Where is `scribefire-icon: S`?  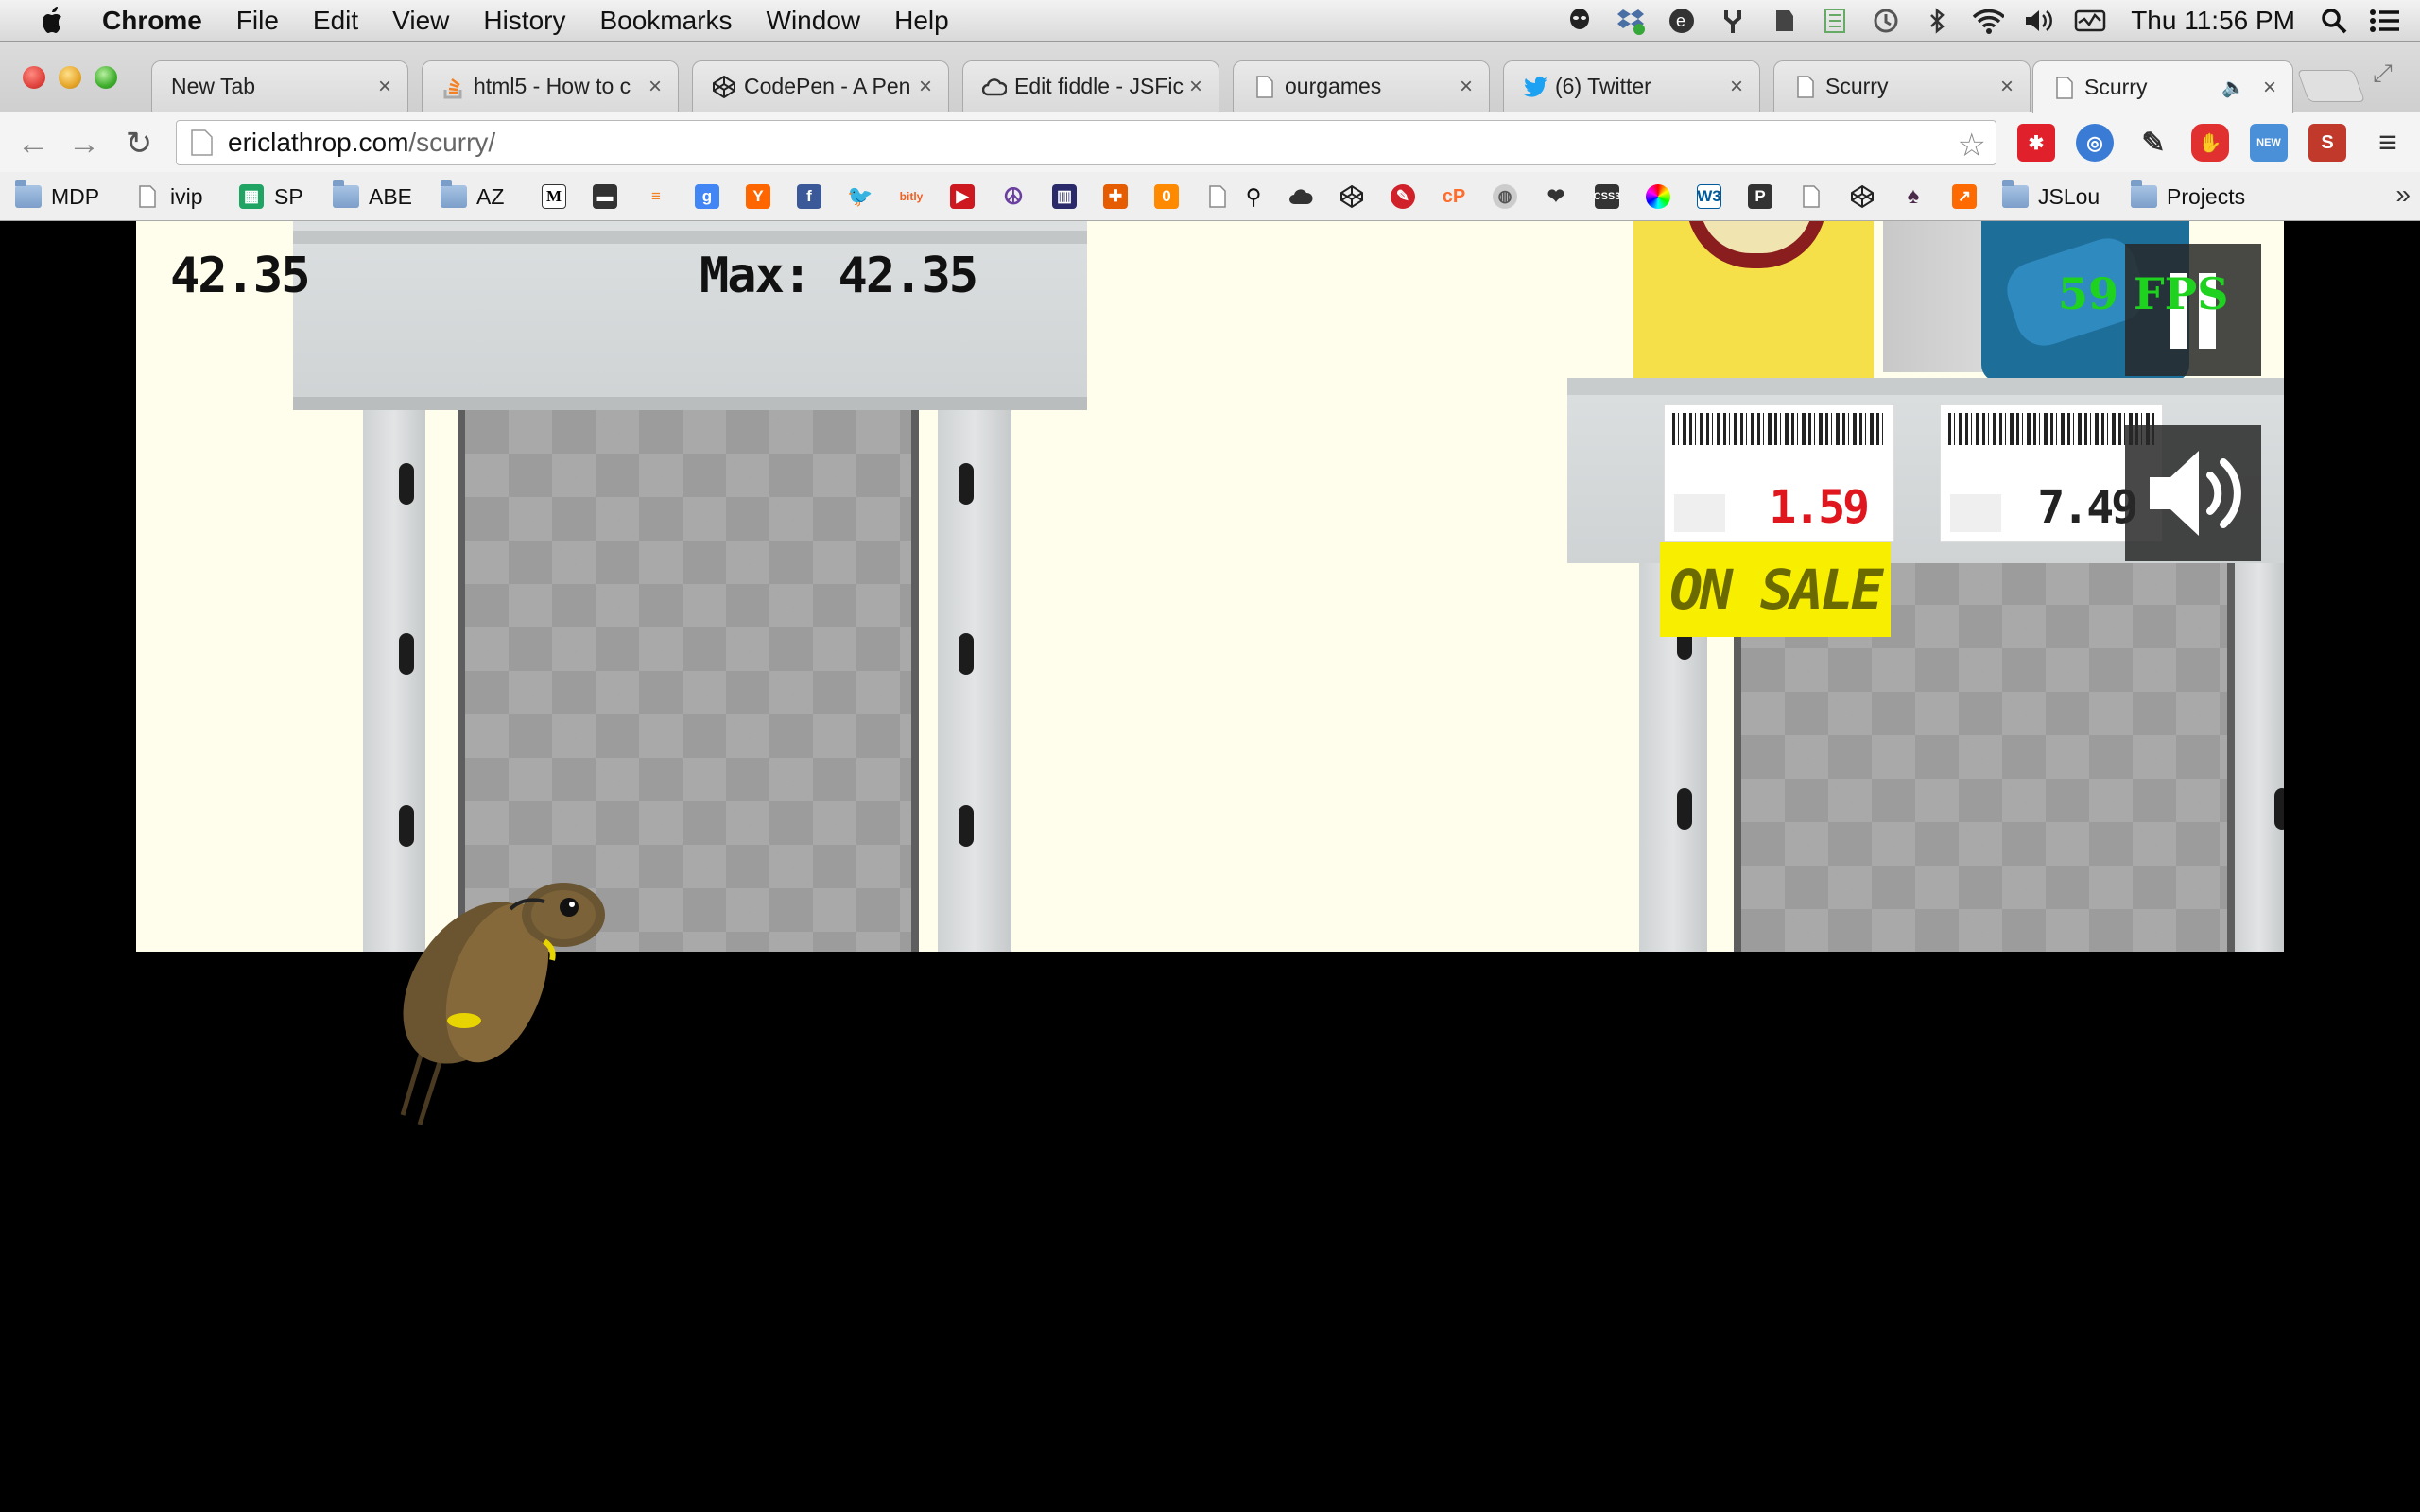 scribefire-icon: S is located at coordinates (2327, 143).